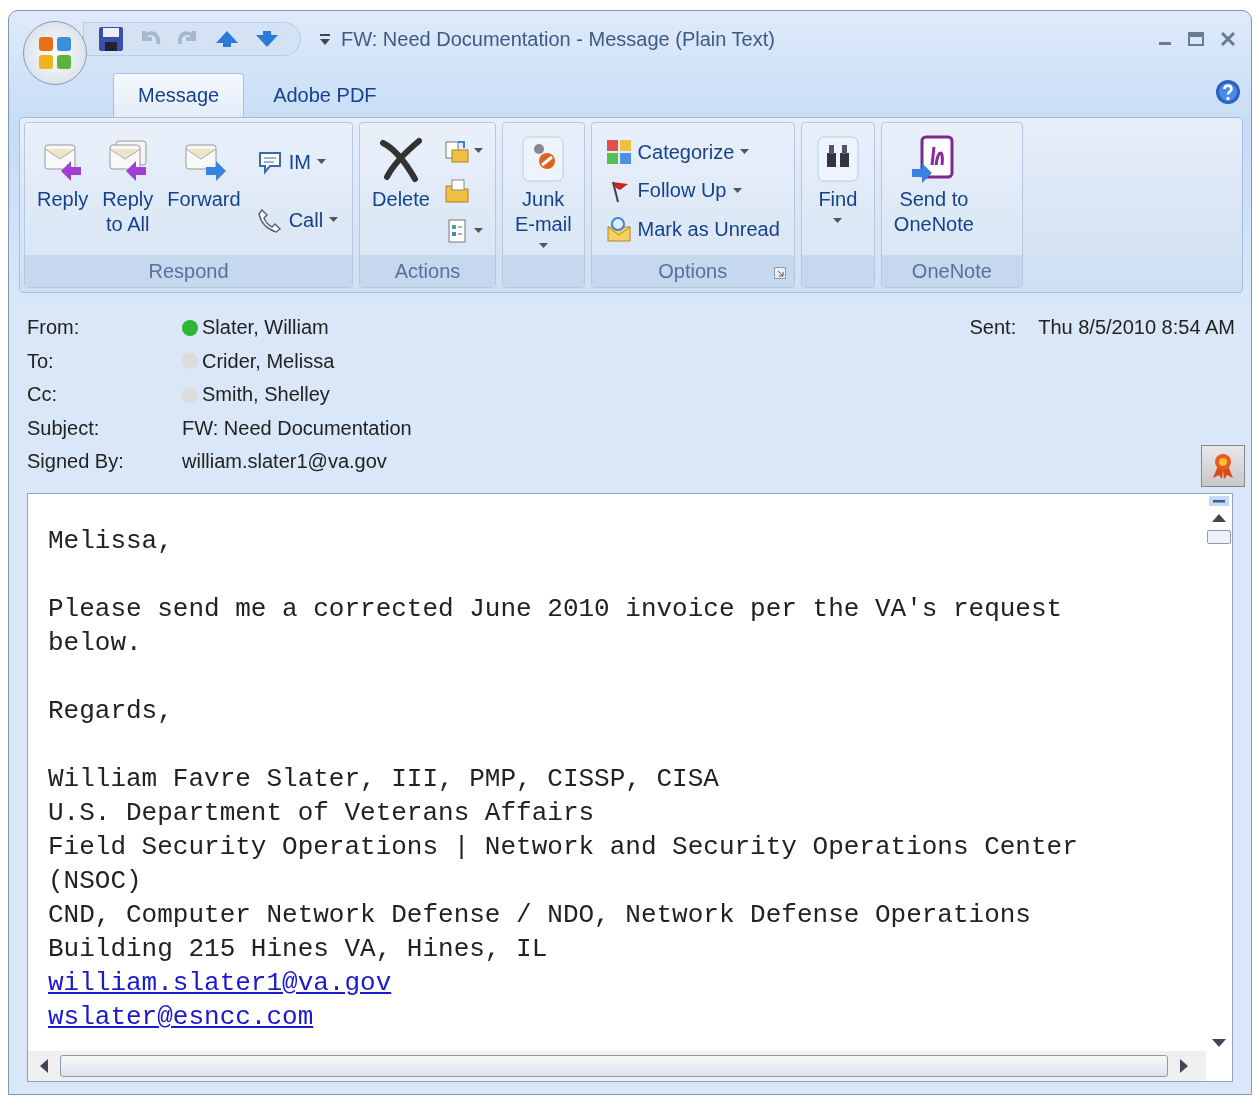 This screenshot has height=1100, width=1256. What do you see at coordinates (128, 184) in the screenshot?
I see `ribbon-button: Reply to All` at bounding box center [128, 184].